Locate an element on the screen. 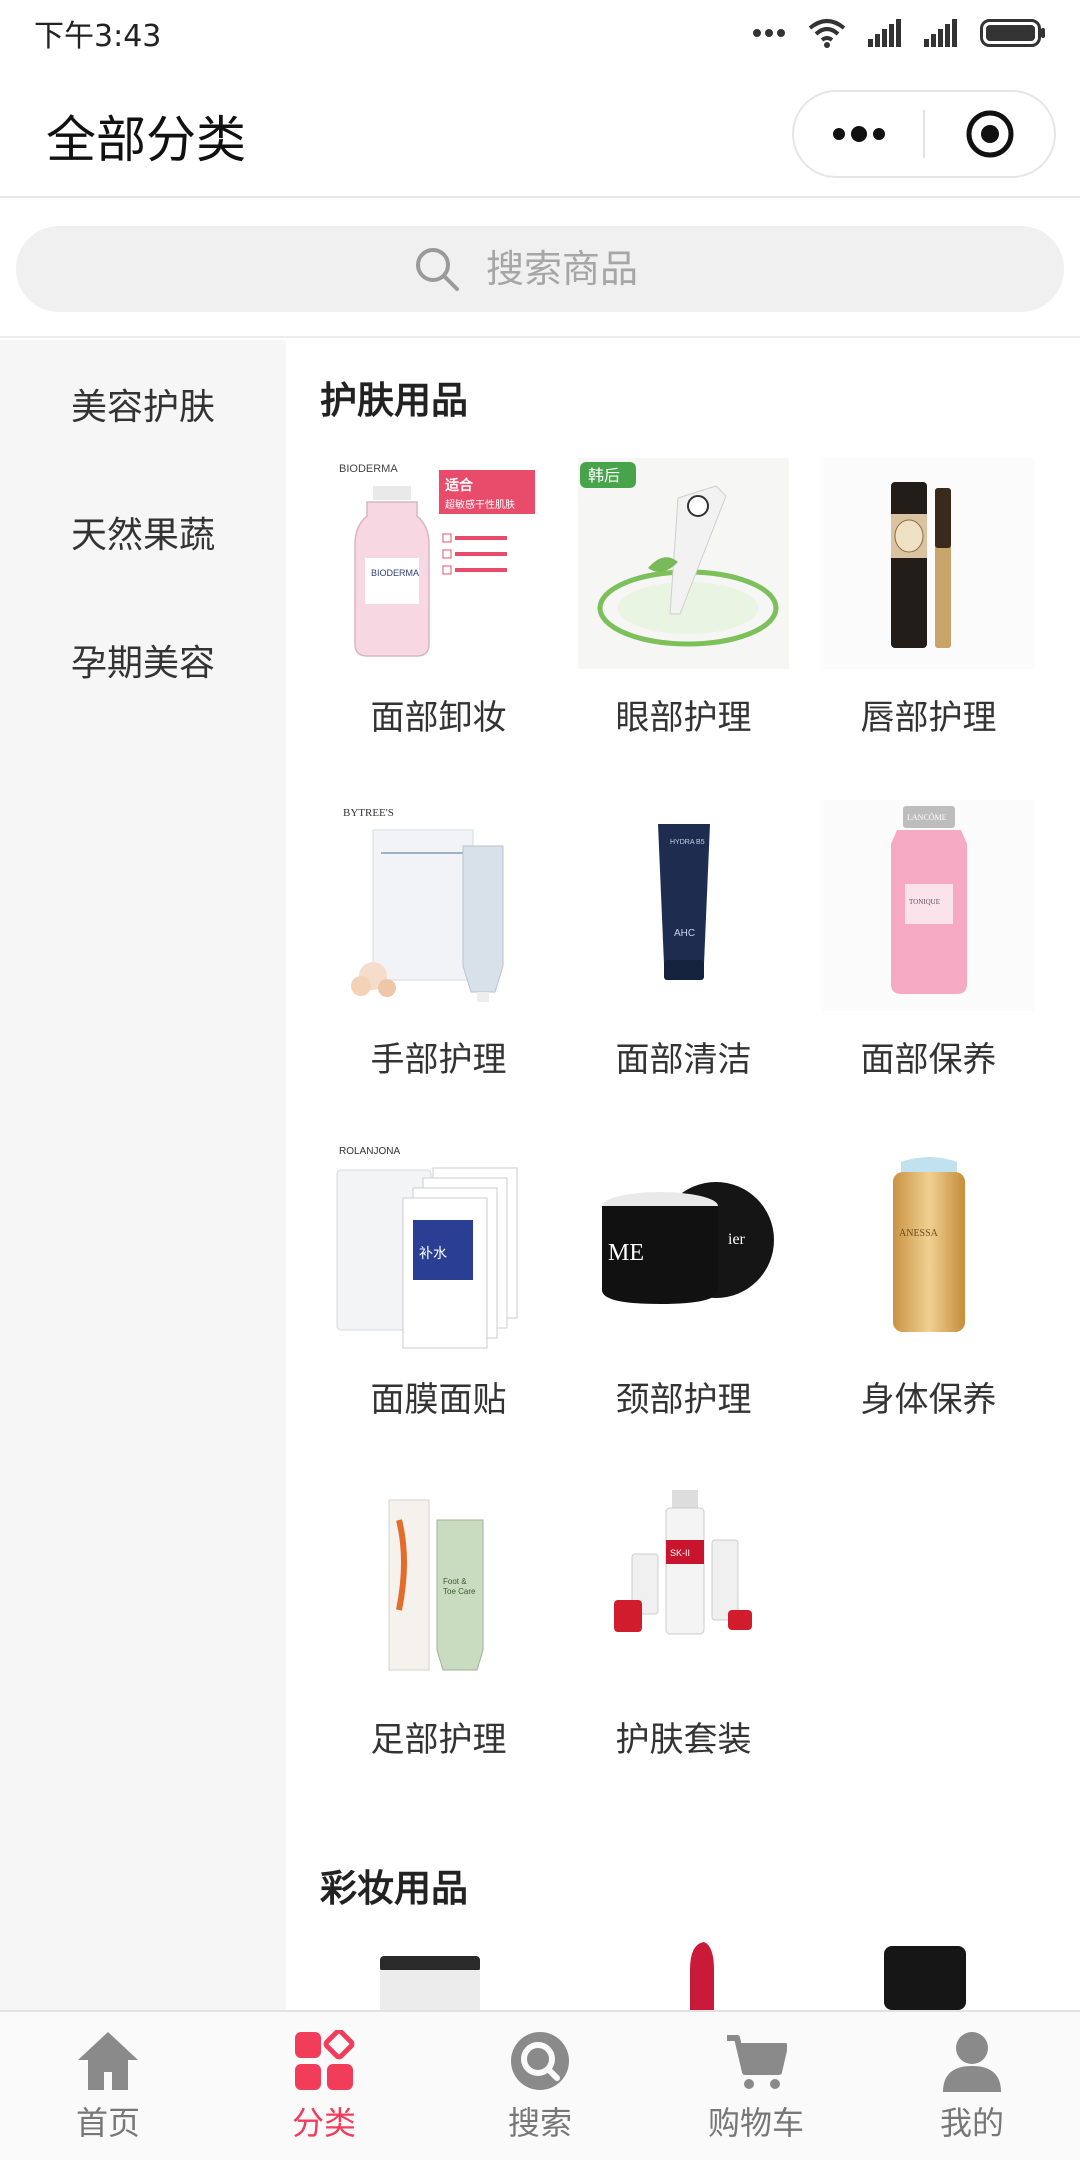 The image size is (1080, 2160). product-thumbnail: BYTREE'S is located at coordinates (438, 905).